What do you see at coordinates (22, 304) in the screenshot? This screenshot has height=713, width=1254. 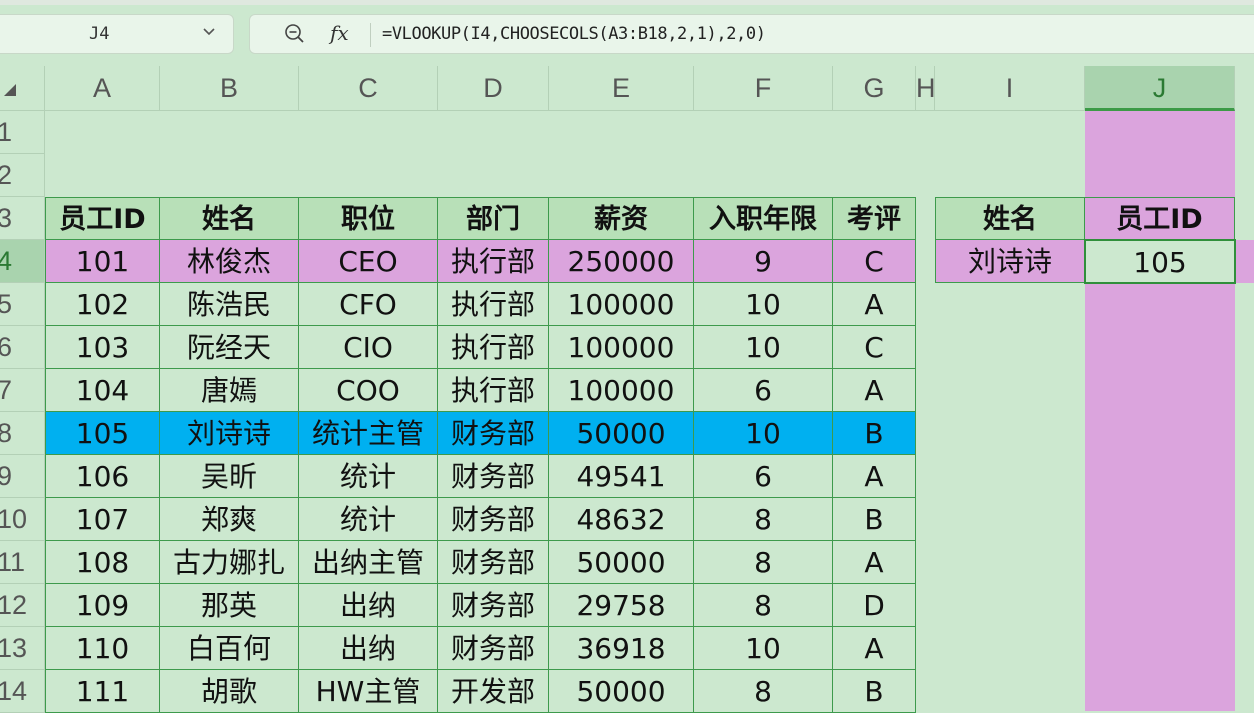 I see `row-header-5: 5` at bounding box center [22, 304].